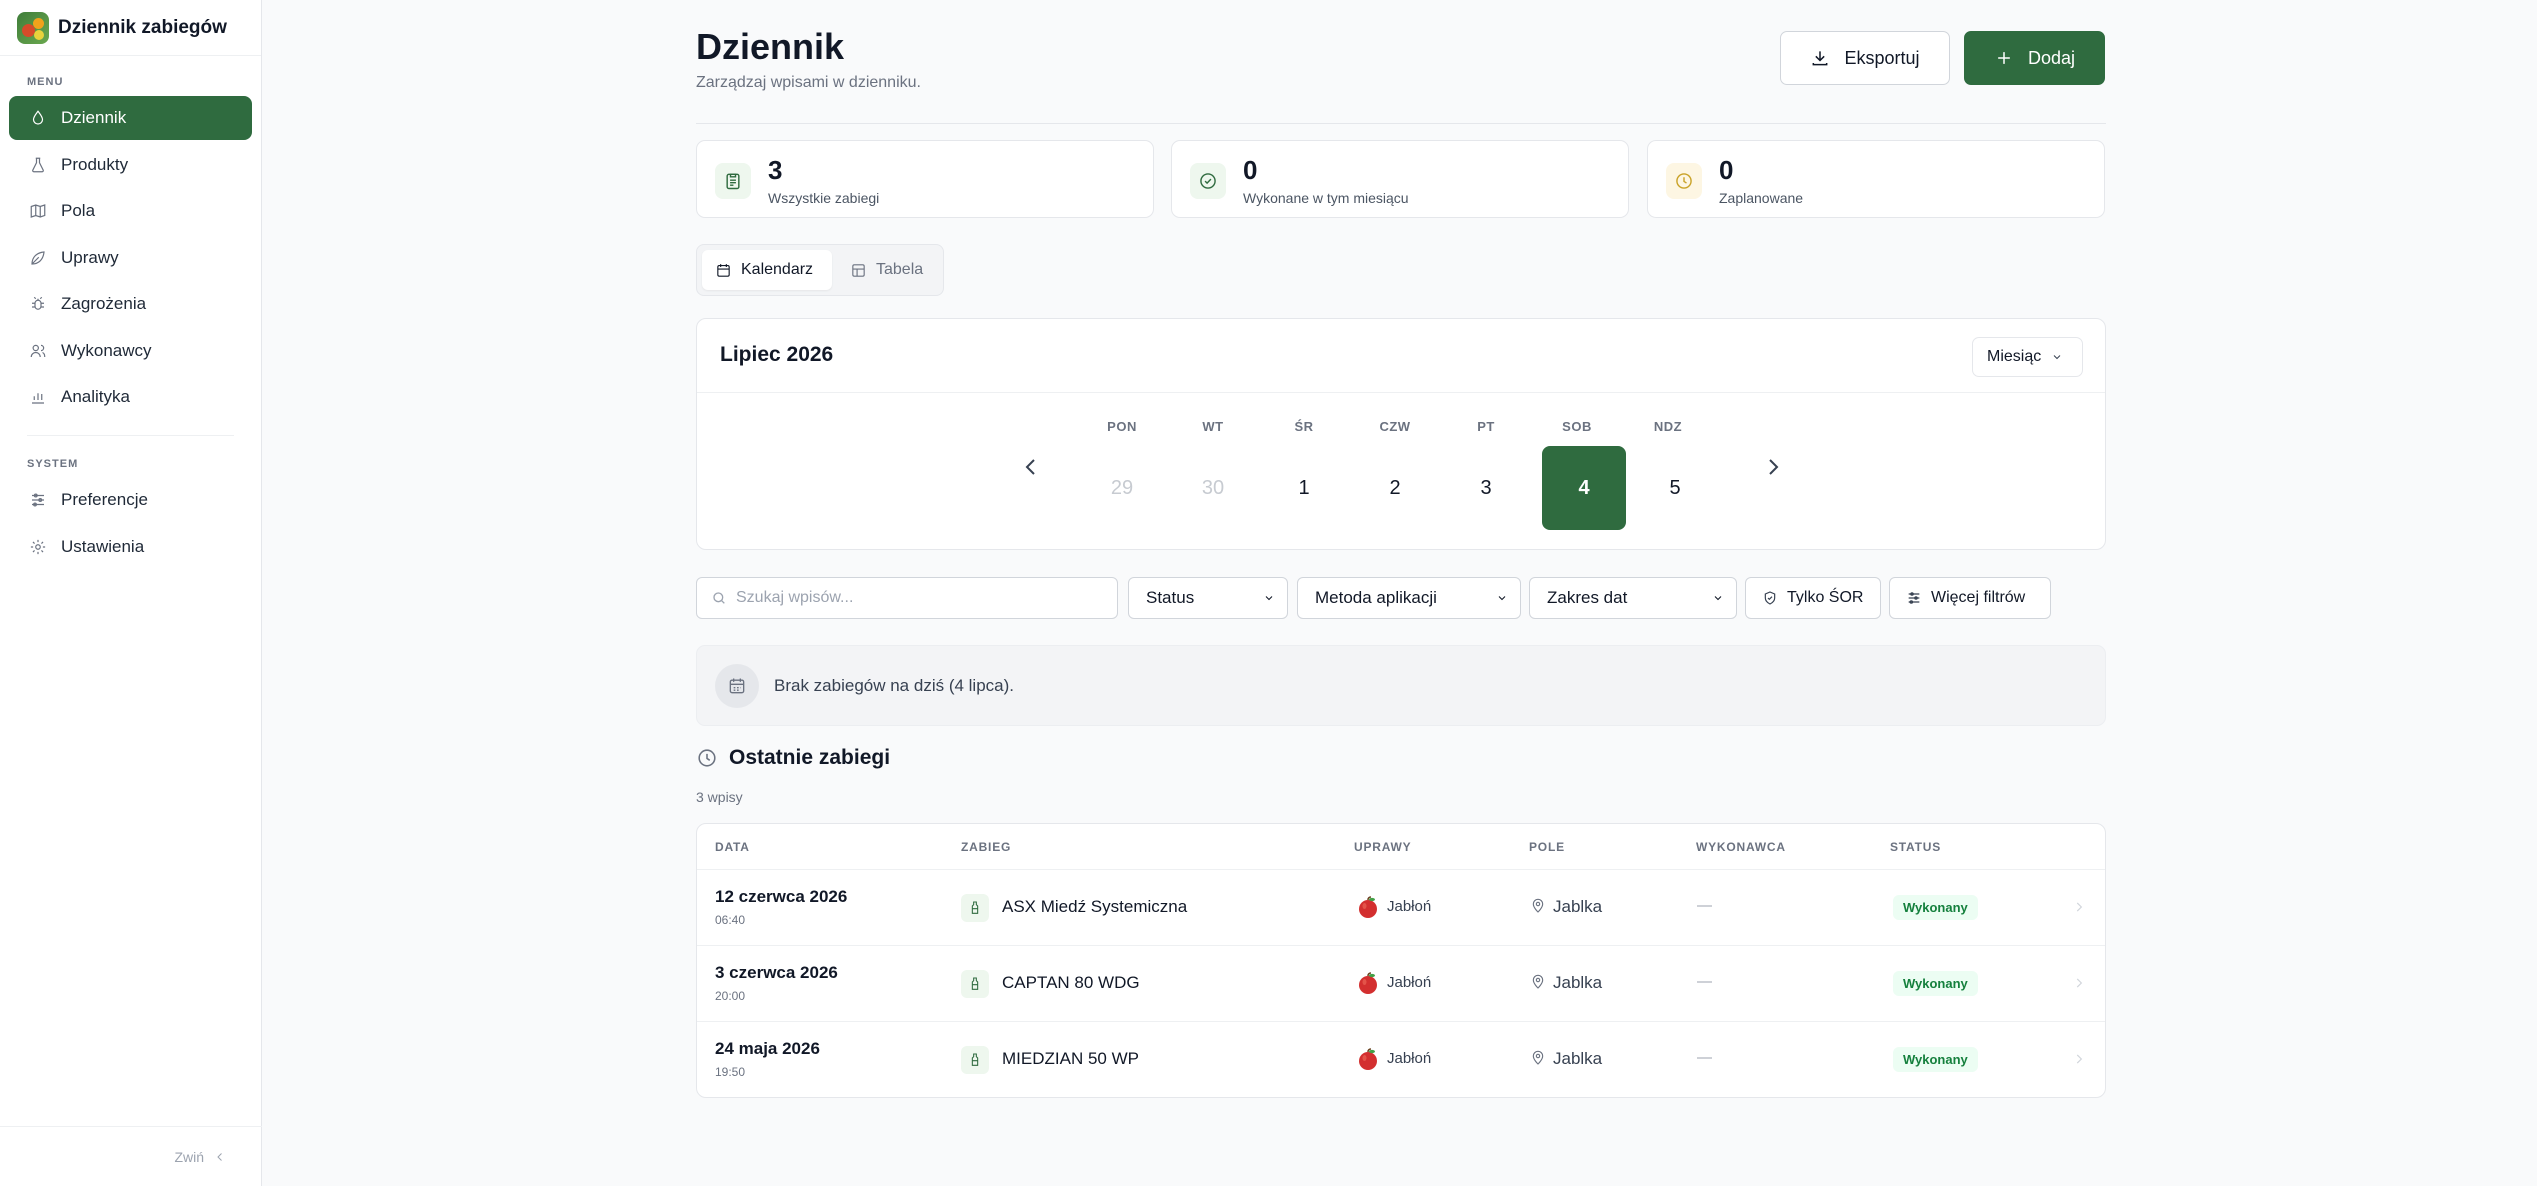 The height and width of the screenshot is (1186, 2537). I want to click on chevron-down-icon, so click(1502, 598).